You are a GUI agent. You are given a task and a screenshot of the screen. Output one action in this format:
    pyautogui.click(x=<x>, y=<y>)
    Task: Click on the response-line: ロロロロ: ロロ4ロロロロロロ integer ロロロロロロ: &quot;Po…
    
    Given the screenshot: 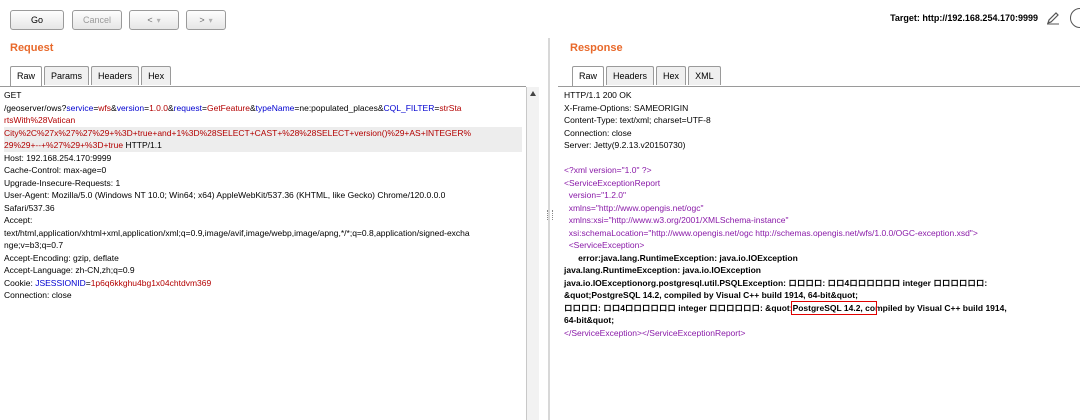 What is the action you would take?
    pyautogui.click(x=785, y=307)
    